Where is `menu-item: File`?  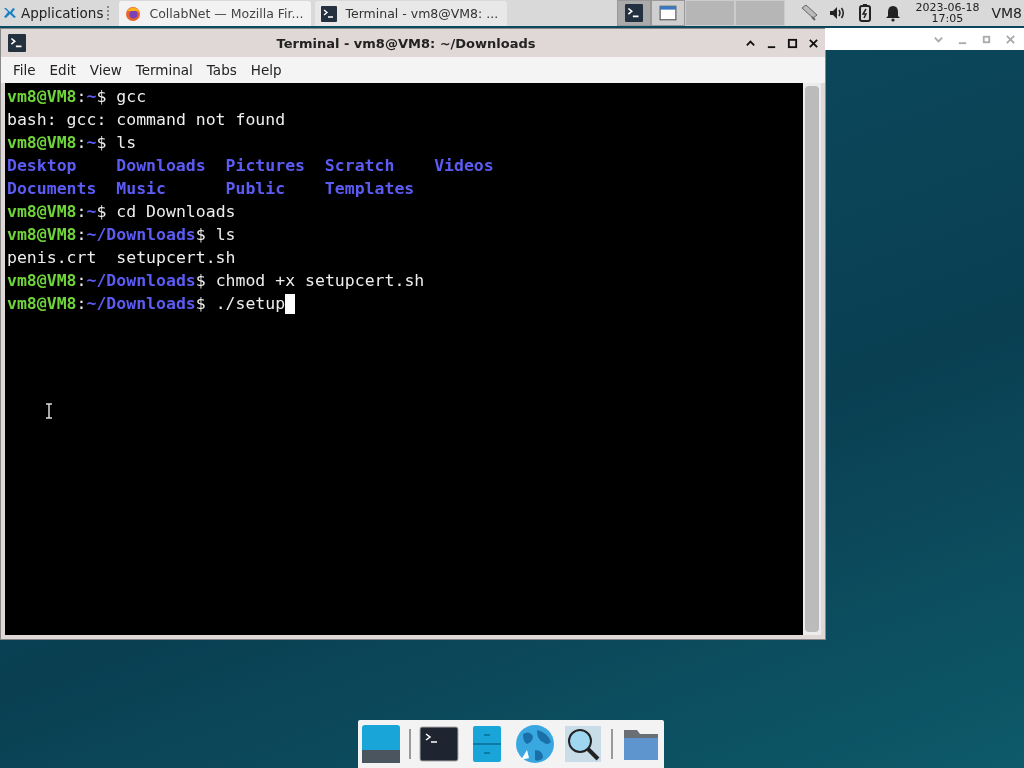 menu-item: File is located at coordinates (24, 70).